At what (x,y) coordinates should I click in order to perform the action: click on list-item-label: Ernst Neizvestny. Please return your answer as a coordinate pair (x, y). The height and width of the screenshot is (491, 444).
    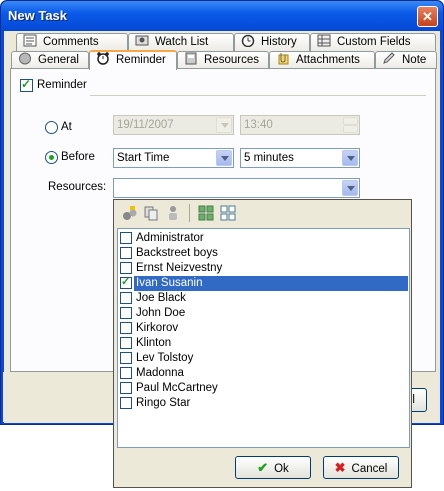
    Looking at the image, I should click on (179, 268).